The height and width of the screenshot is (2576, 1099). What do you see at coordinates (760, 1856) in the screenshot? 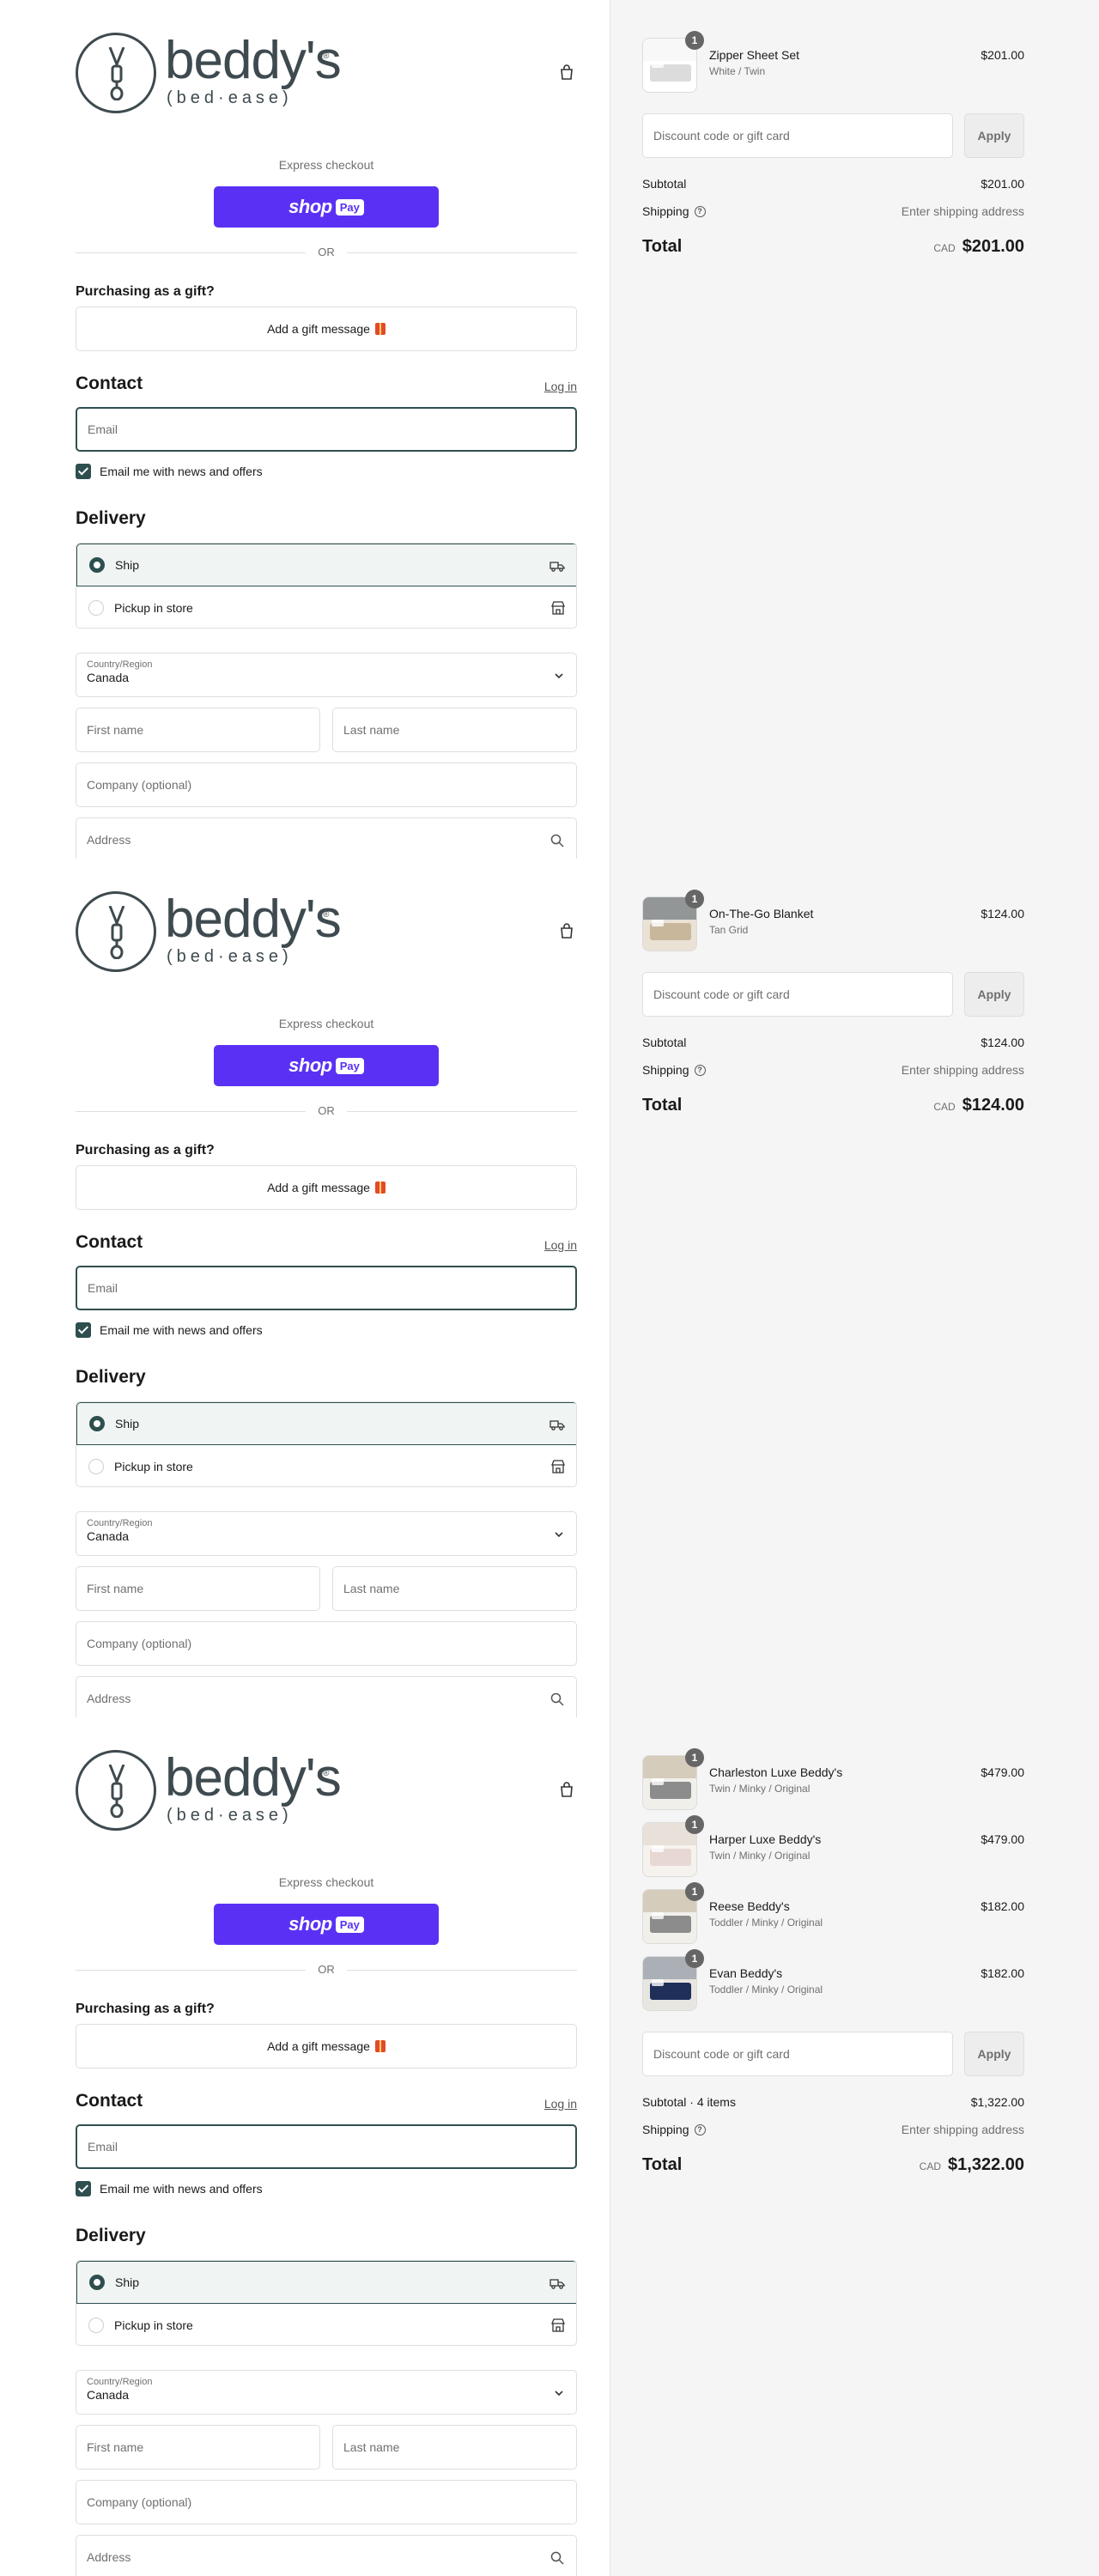
I see `product-variant: Twin / Minky / Original` at bounding box center [760, 1856].